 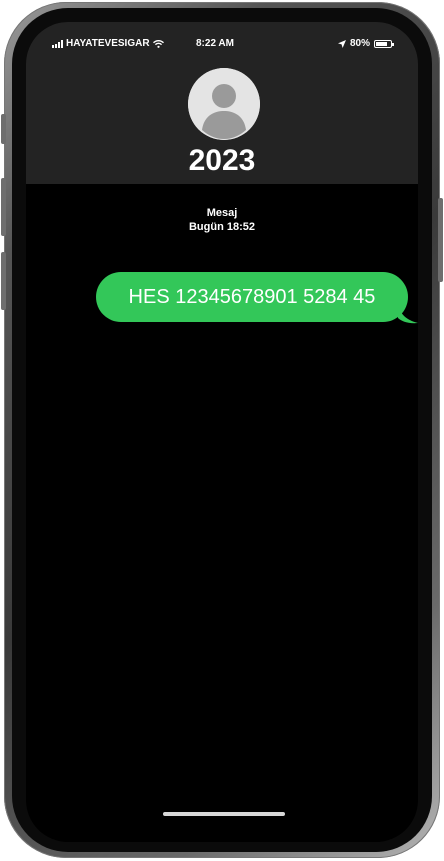 I want to click on power-button, so click(x=440, y=240).